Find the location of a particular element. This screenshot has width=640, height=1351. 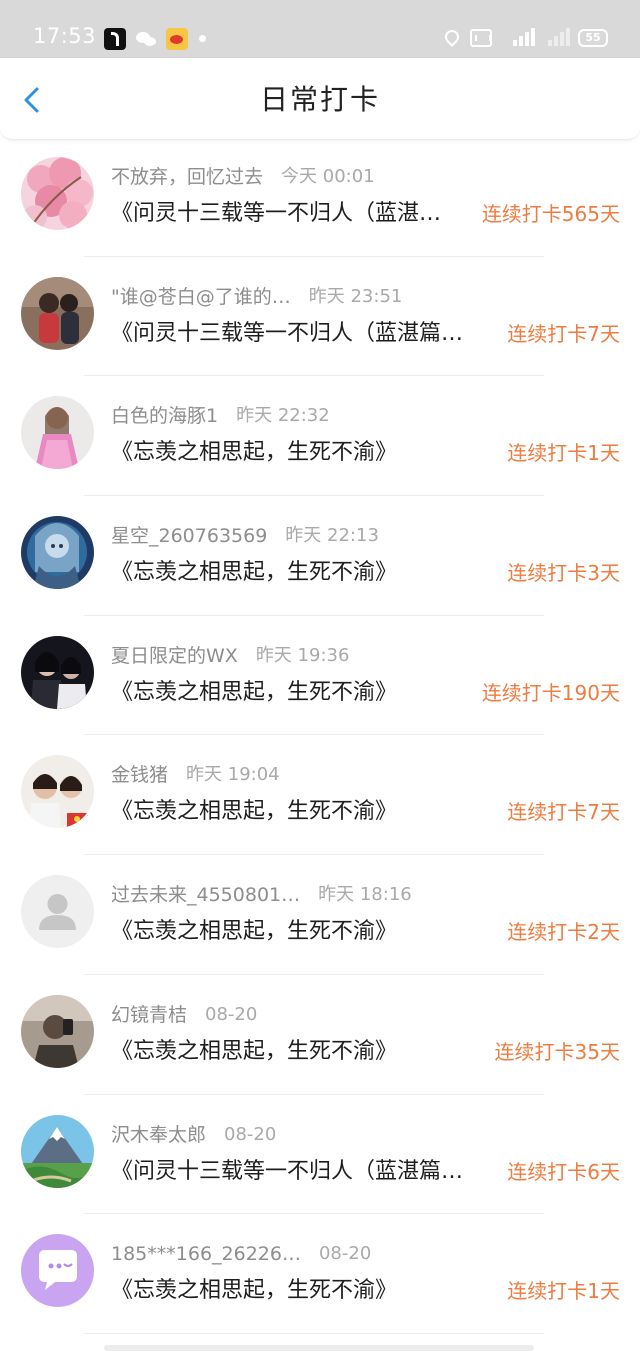

checkin-time: 昨天 22:32 is located at coordinates (283, 416).